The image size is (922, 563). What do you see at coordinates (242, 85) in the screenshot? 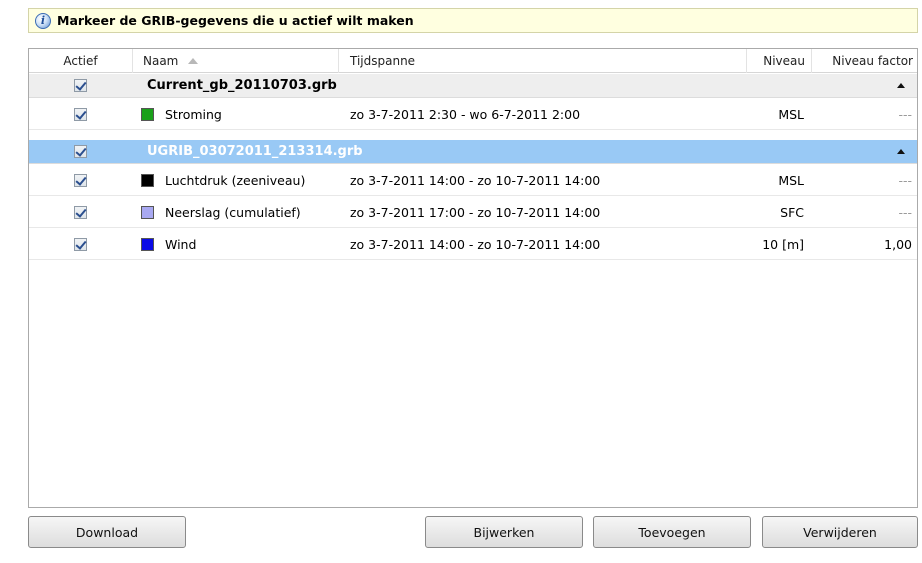
I see `group-title: Current_gb_20110703.grb` at bounding box center [242, 85].